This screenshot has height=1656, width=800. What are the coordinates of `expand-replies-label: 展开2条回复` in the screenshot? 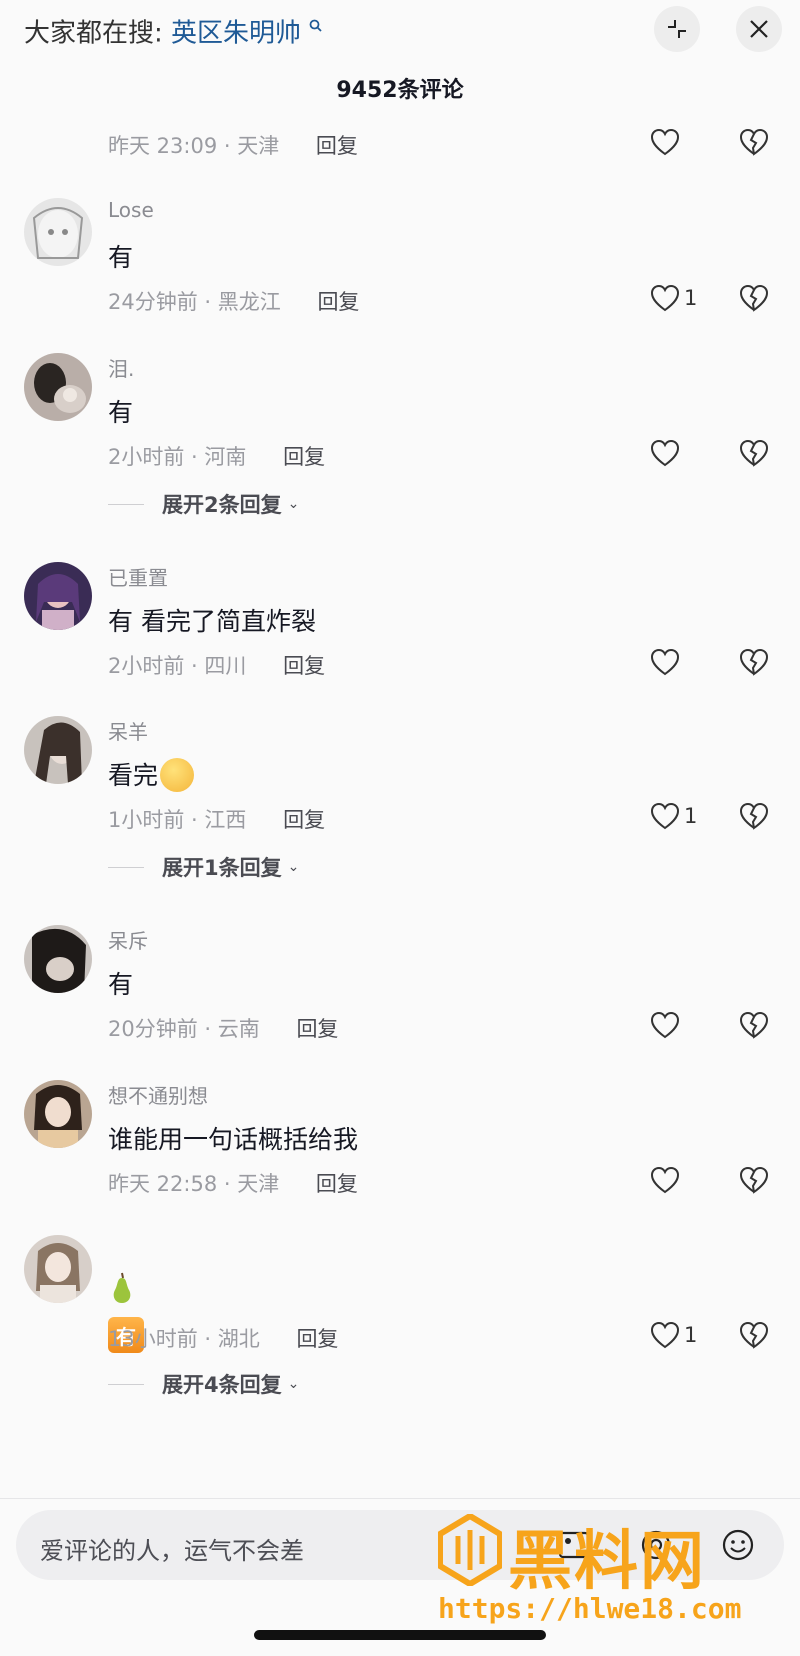 It's located at (222, 505).